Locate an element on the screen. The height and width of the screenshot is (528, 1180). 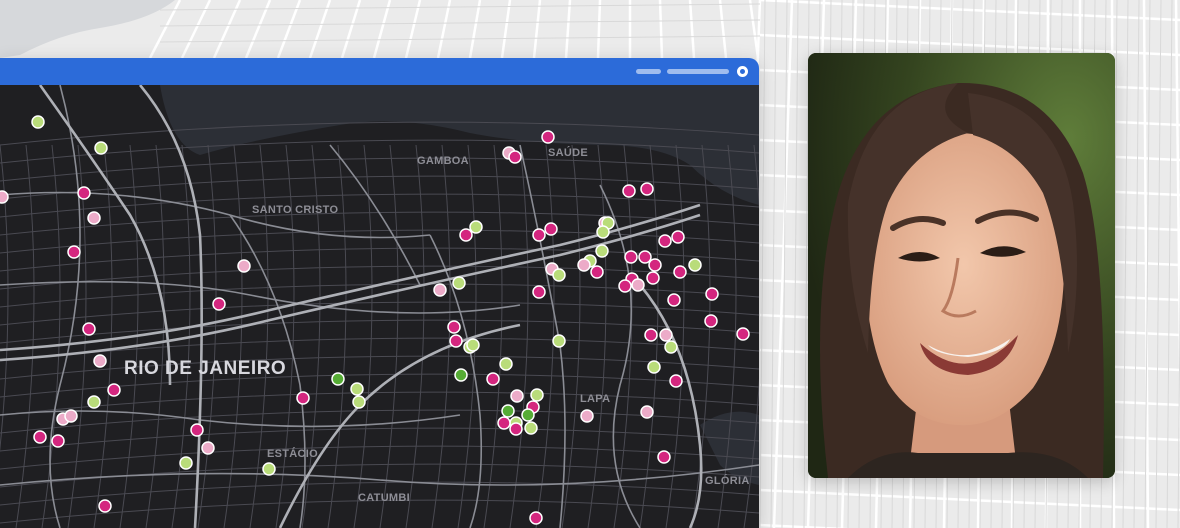
district-label-catumbi: CATUMBI is located at coordinates (384, 498).